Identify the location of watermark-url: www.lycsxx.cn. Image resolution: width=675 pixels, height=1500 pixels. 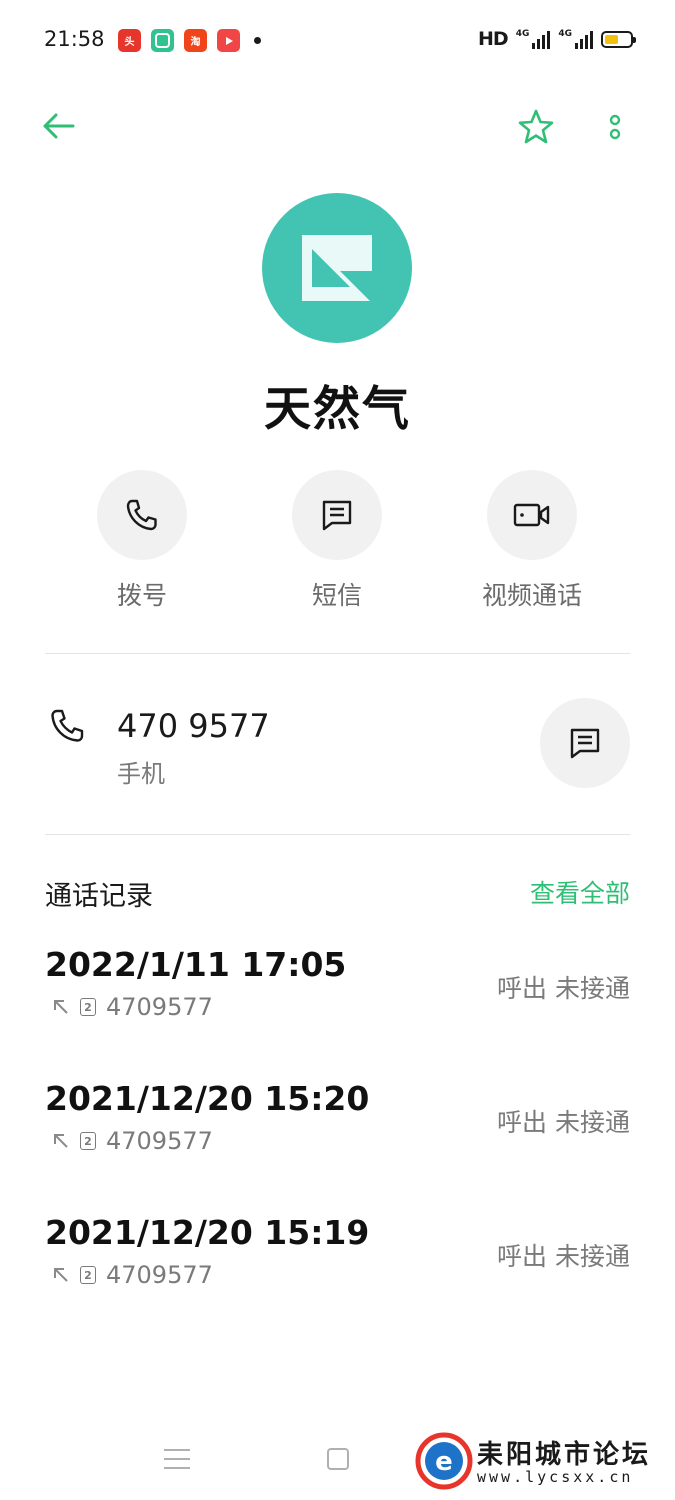
(555, 1477).